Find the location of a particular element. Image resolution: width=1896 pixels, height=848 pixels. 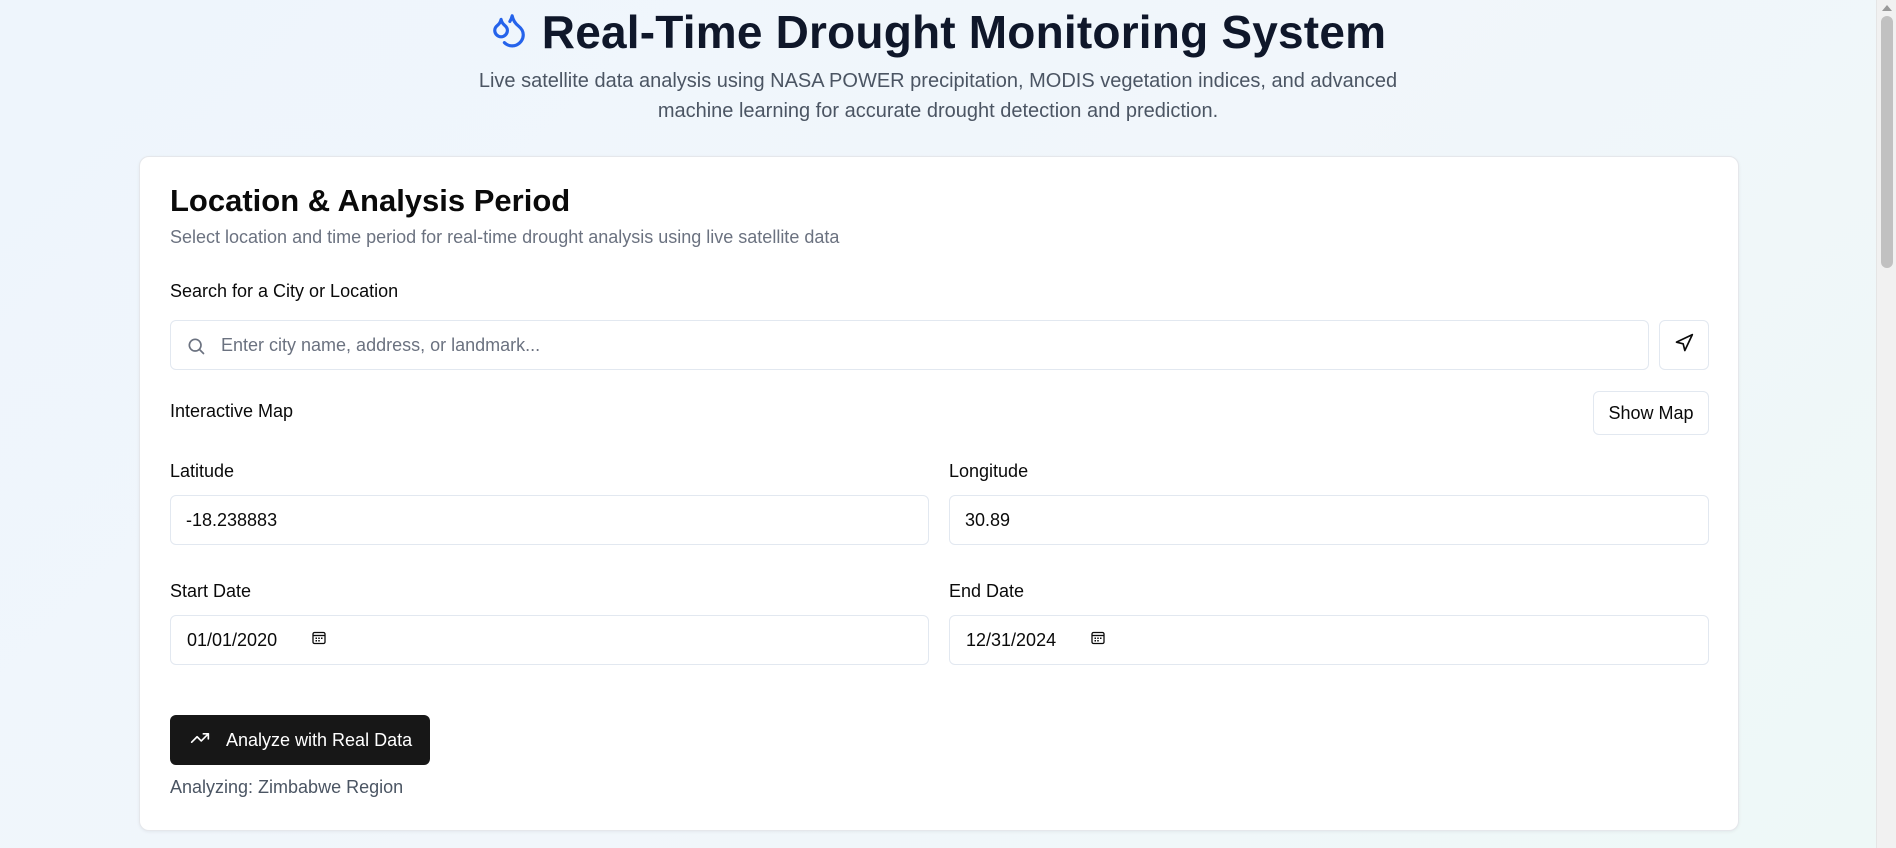

longitude-value: 30.89 is located at coordinates (988, 519).